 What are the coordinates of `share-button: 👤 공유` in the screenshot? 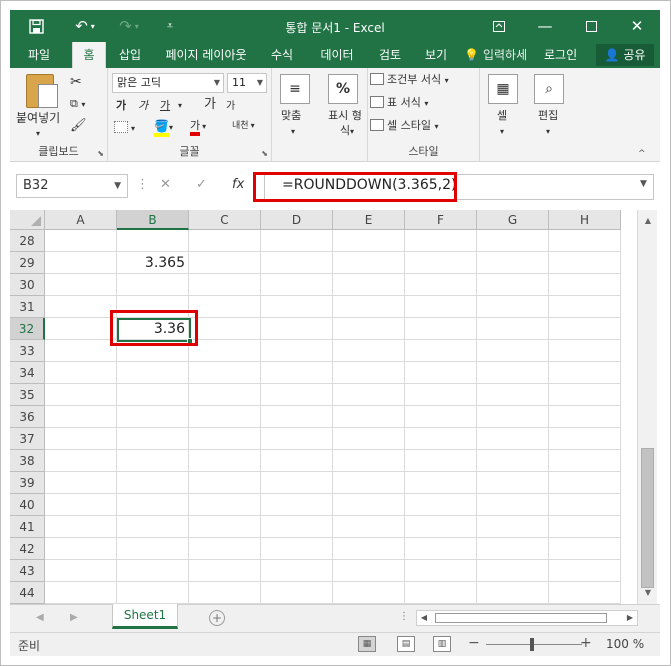 It's located at (625, 55).